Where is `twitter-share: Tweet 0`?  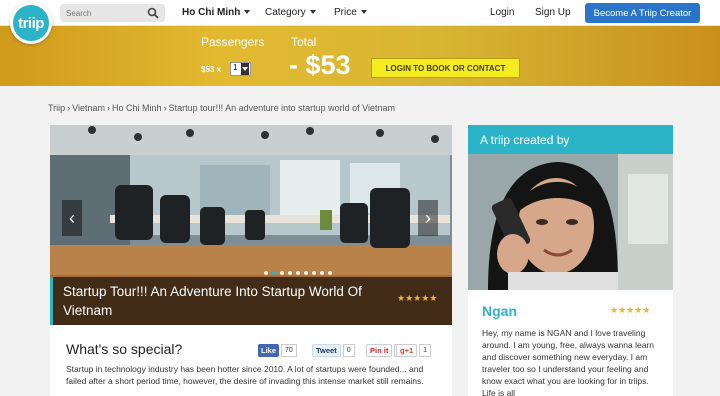 twitter-share: Tweet 0 is located at coordinates (333, 350).